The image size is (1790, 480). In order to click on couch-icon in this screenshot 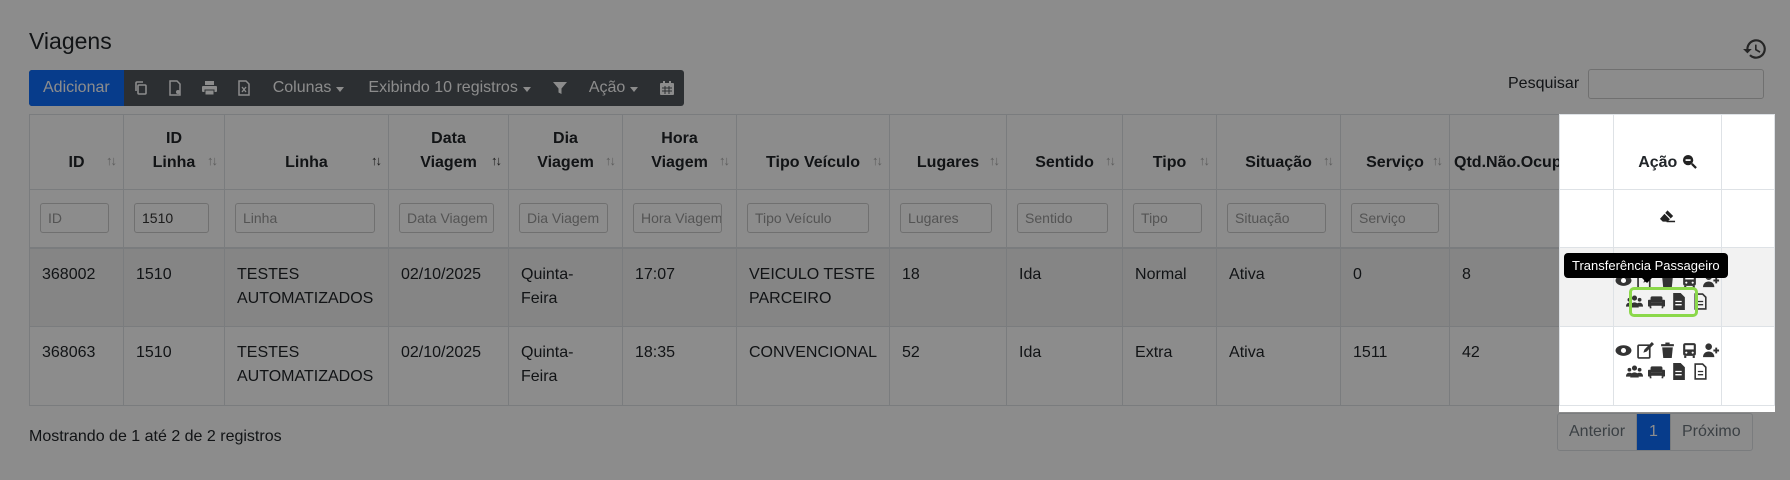, I will do `click(1656, 371)`.